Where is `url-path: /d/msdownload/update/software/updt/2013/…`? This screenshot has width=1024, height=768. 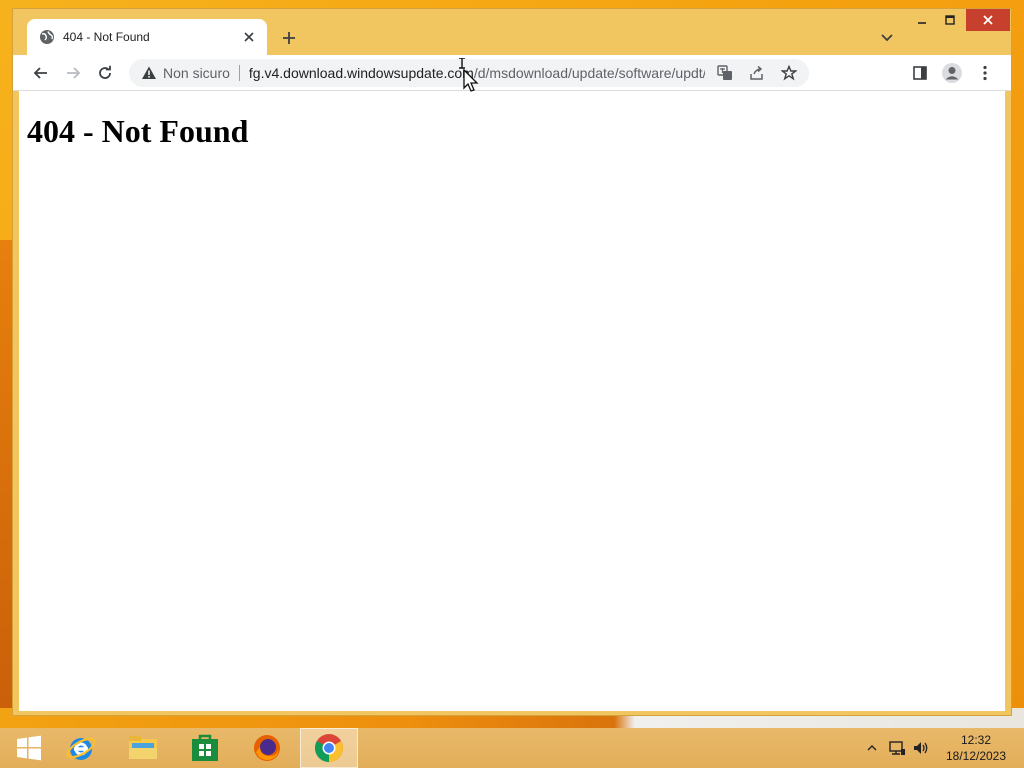 url-path: /d/msdownload/update/software/updt/2013/… is located at coordinates (589, 73).